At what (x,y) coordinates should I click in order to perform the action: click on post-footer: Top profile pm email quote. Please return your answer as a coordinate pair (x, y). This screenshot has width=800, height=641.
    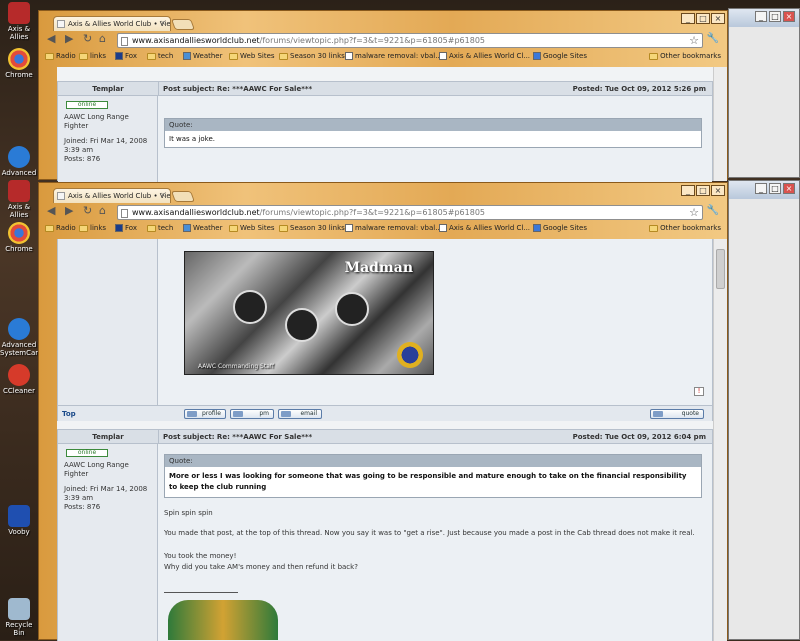
    Looking at the image, I should click on (385, 413).